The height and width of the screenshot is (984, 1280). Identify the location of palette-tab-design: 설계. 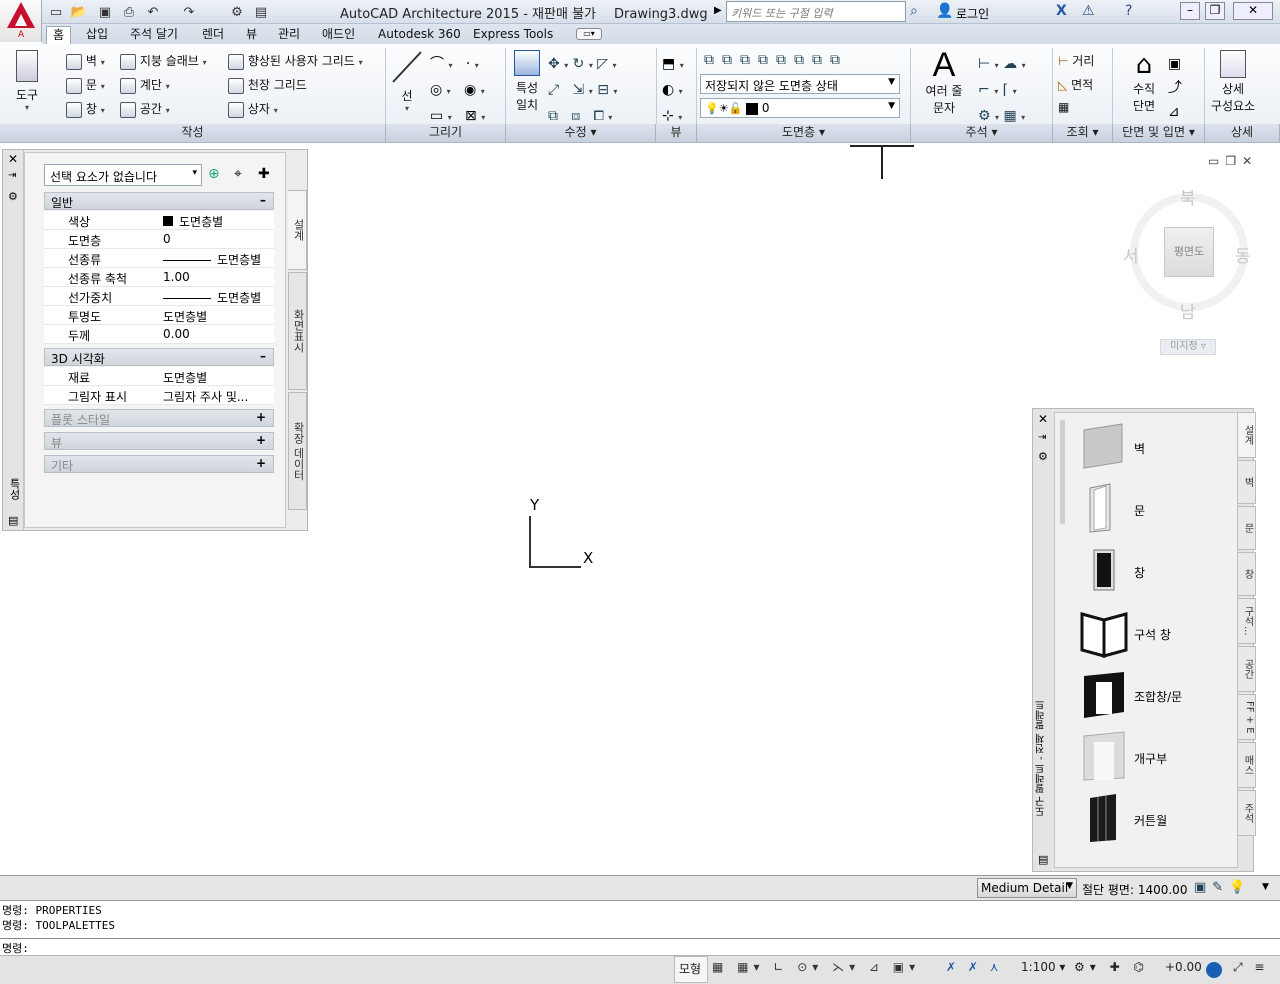
(1246, 435).